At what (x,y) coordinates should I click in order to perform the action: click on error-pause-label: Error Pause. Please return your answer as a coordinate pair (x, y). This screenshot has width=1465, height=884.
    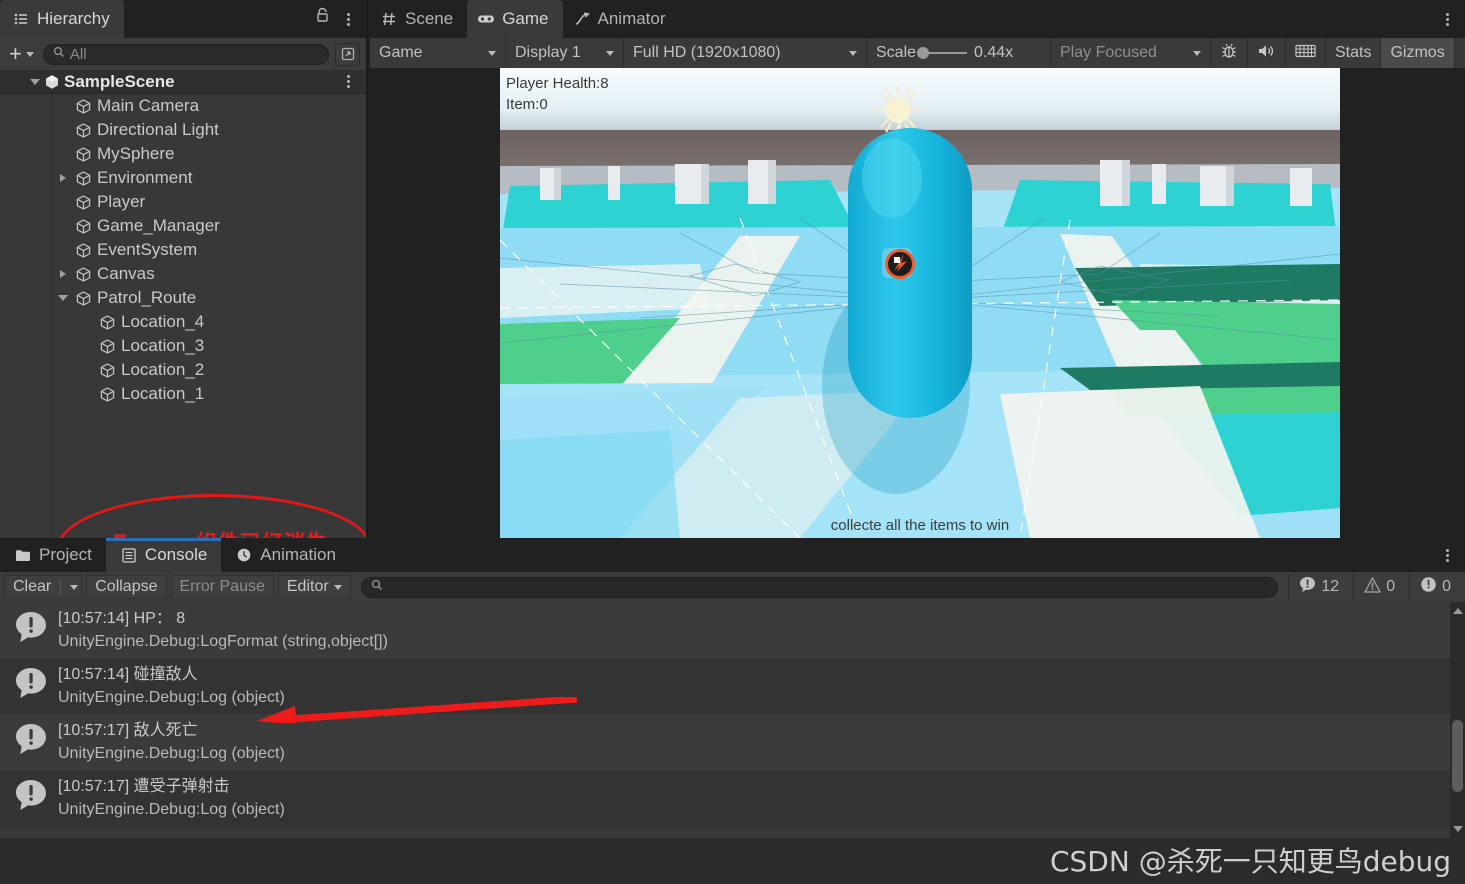
    Looking at the image, I should click on (222, 586).